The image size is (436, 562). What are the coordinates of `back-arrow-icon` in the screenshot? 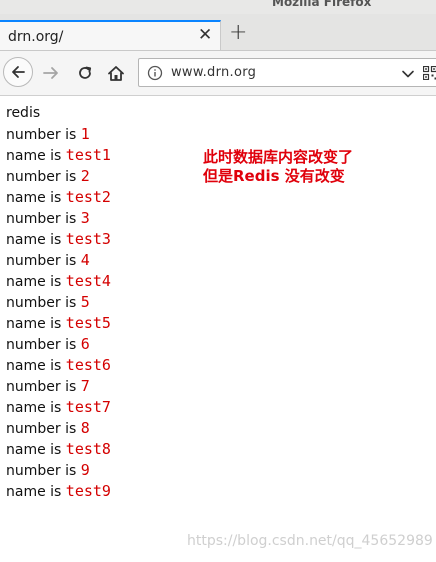 It's located at (18, 72).